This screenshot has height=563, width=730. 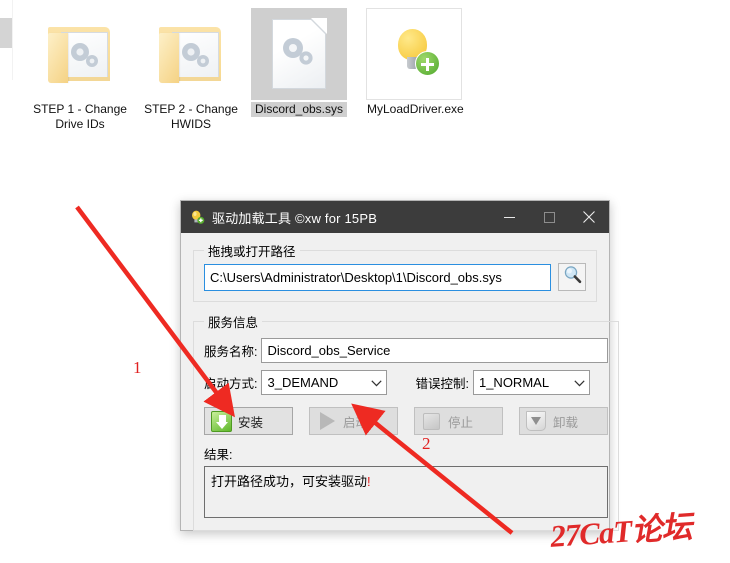 What do you see at coordinates (509, 217) in the screenshot?
I see `minimize-button` at bounding box center [509, 217].